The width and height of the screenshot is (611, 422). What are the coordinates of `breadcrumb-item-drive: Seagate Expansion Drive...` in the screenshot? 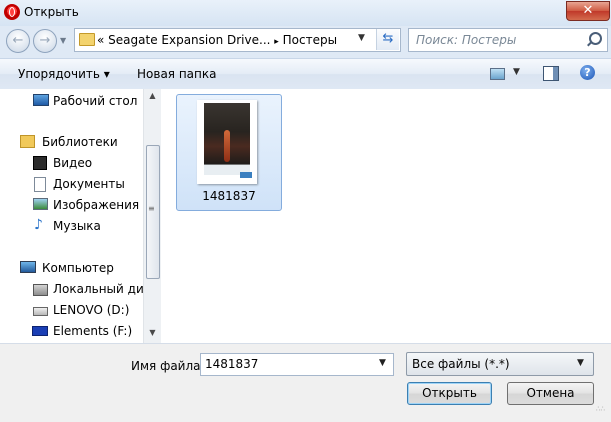 It's located at (189, 40).